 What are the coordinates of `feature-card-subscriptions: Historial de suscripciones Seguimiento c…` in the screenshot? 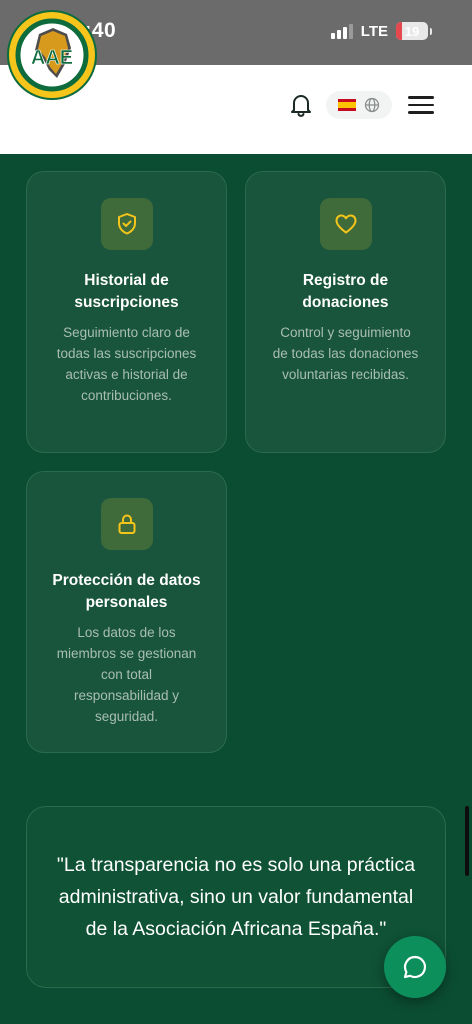 It's located at (126, 312).